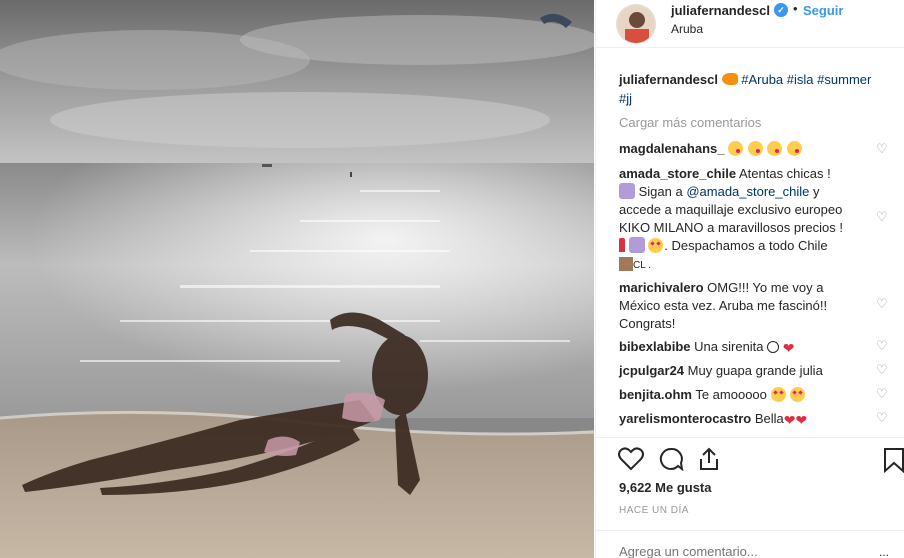 This screenshot has height=558, width=904. Describe the element at coordinates (655, 394) in the screenshot. I see `comment-username: benjita.ohm` at that location.